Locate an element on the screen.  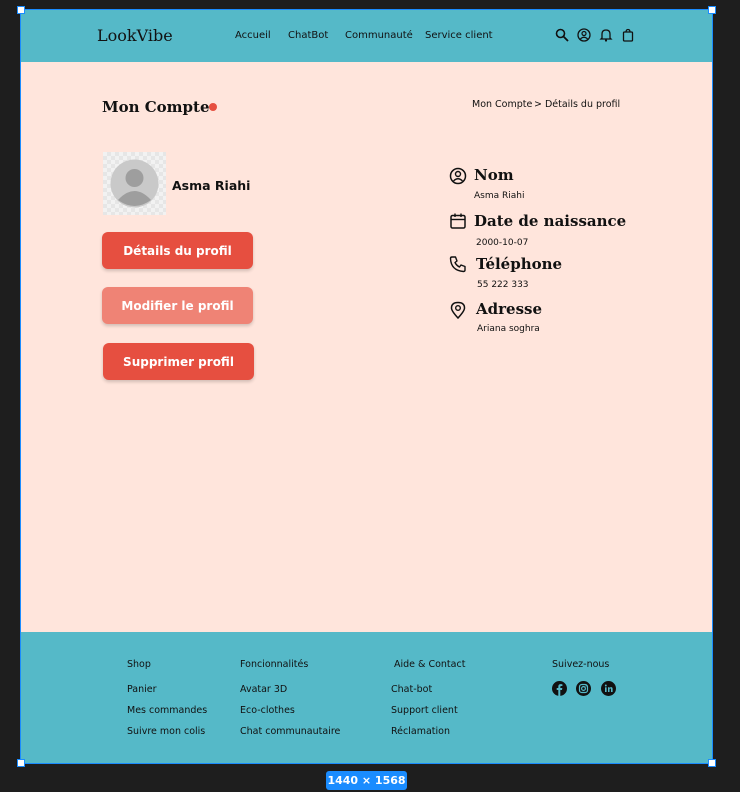
title-dot is located at coordinates (213, 107).